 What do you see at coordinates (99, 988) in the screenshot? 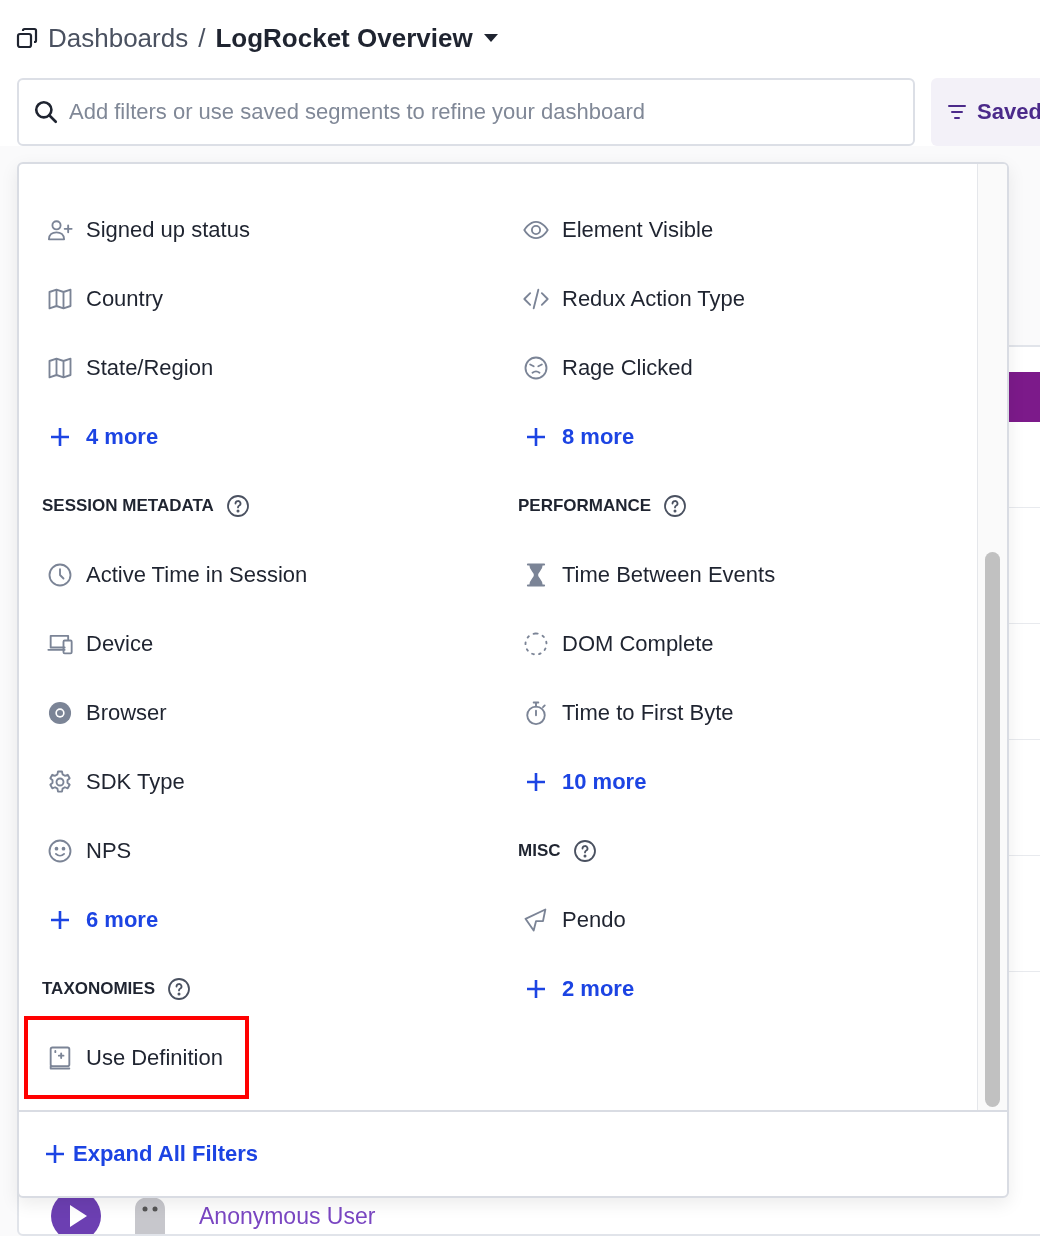
I see `section-heading: TAXONOMIES` at bounding box center [99, 988].